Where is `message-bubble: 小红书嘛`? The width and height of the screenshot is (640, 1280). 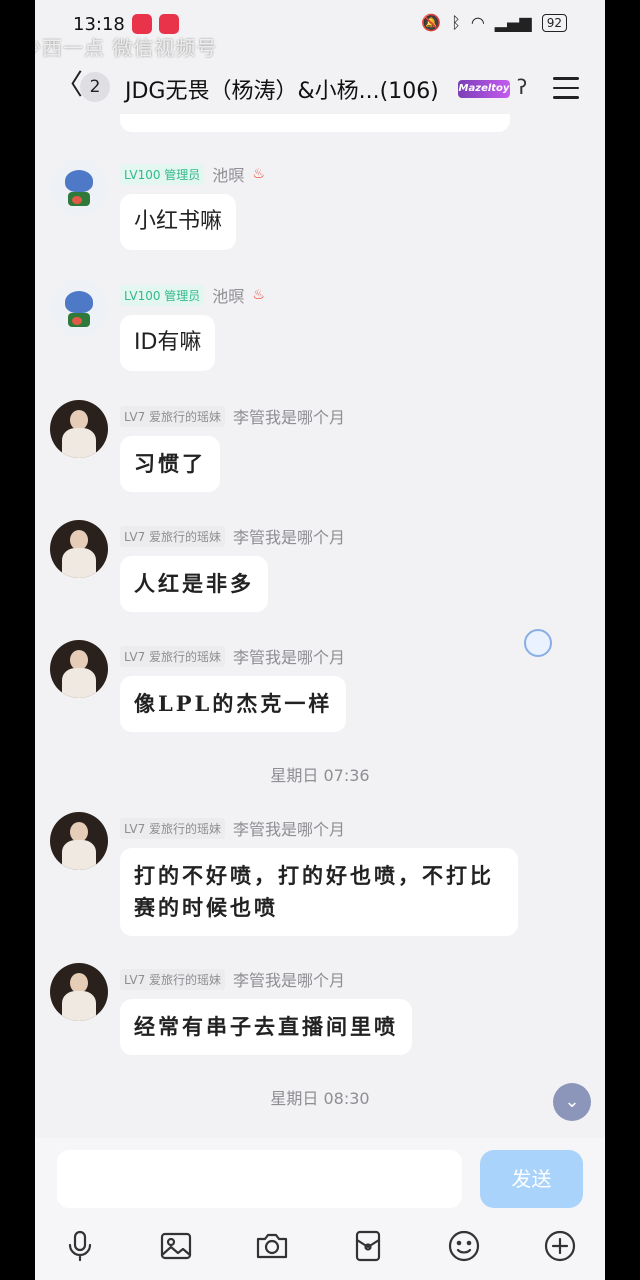 message-bubble: 小红书嘛 is located at coordinates (178, 222).